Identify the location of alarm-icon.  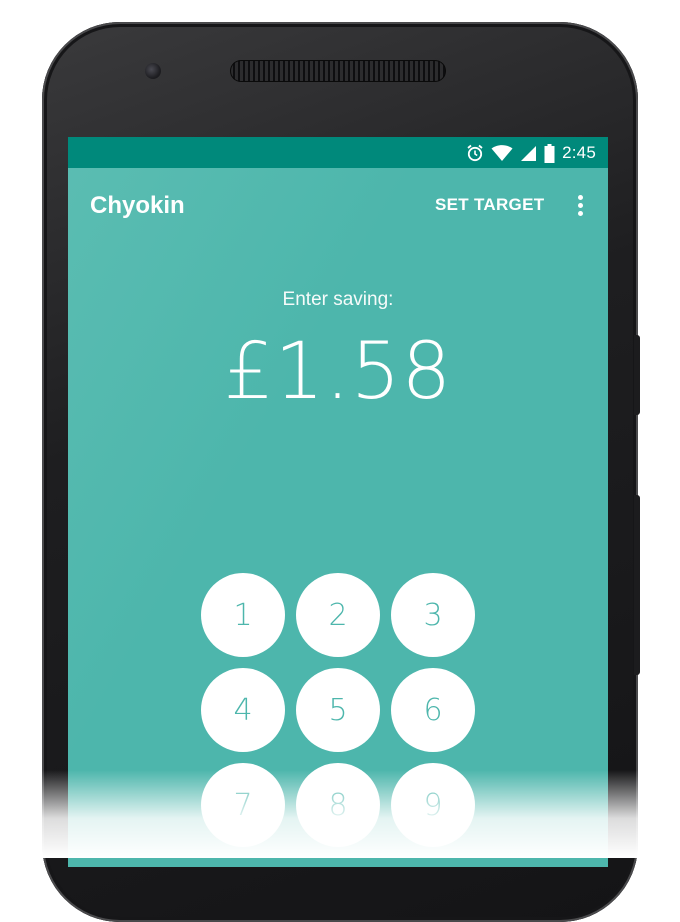
(475, 153).